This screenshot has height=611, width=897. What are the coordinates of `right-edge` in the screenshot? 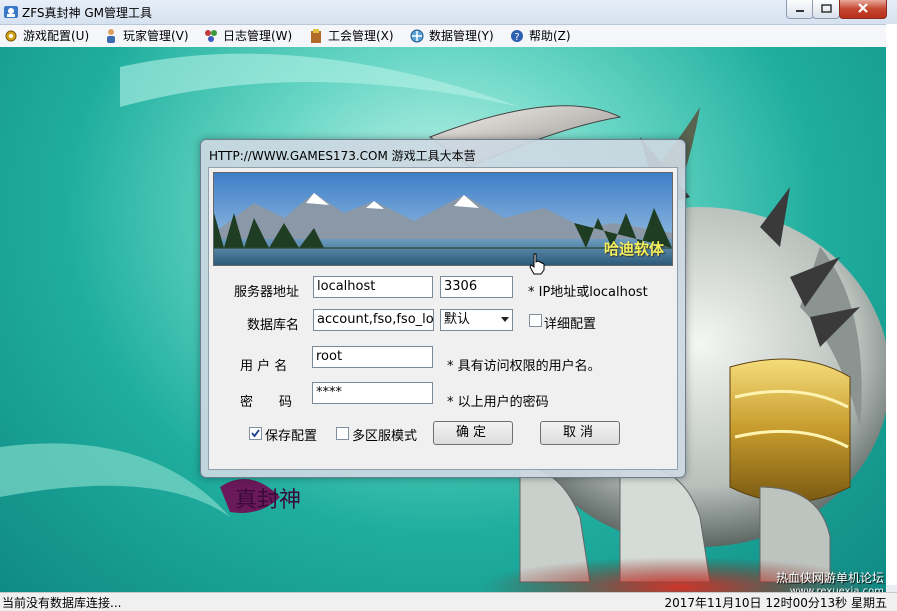 It's located at (891, 304).